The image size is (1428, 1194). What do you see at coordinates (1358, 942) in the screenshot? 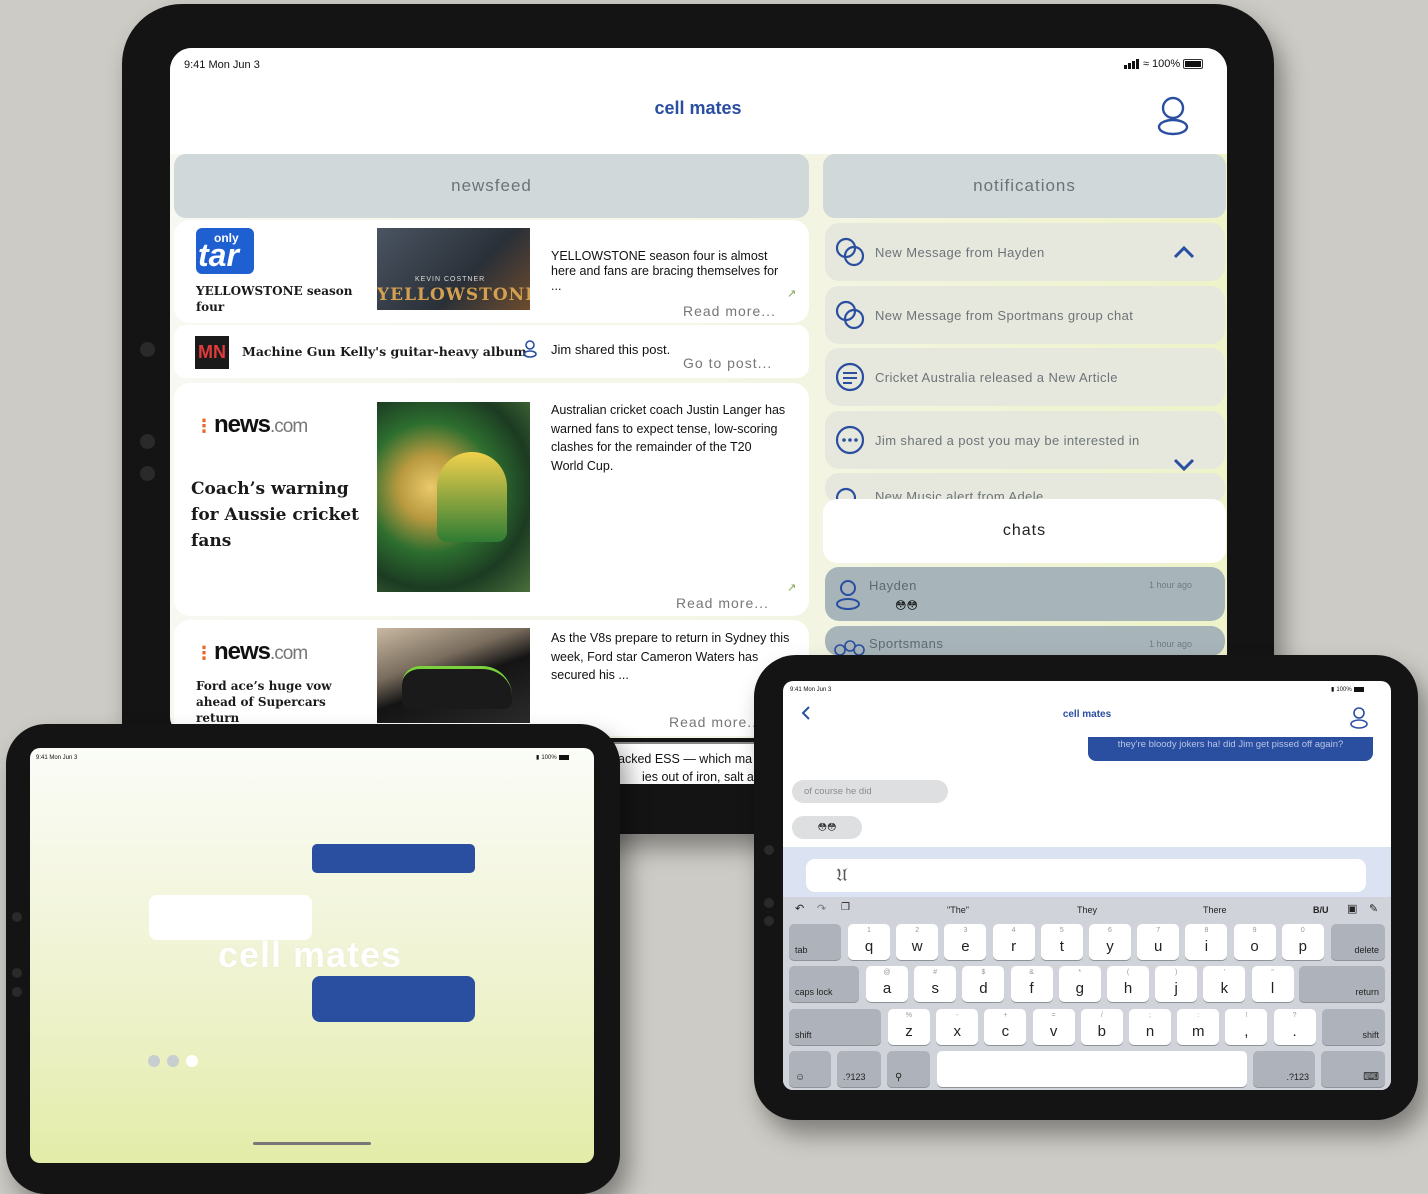
I see `delete-key: delete` at bounding box center [1358, 942].